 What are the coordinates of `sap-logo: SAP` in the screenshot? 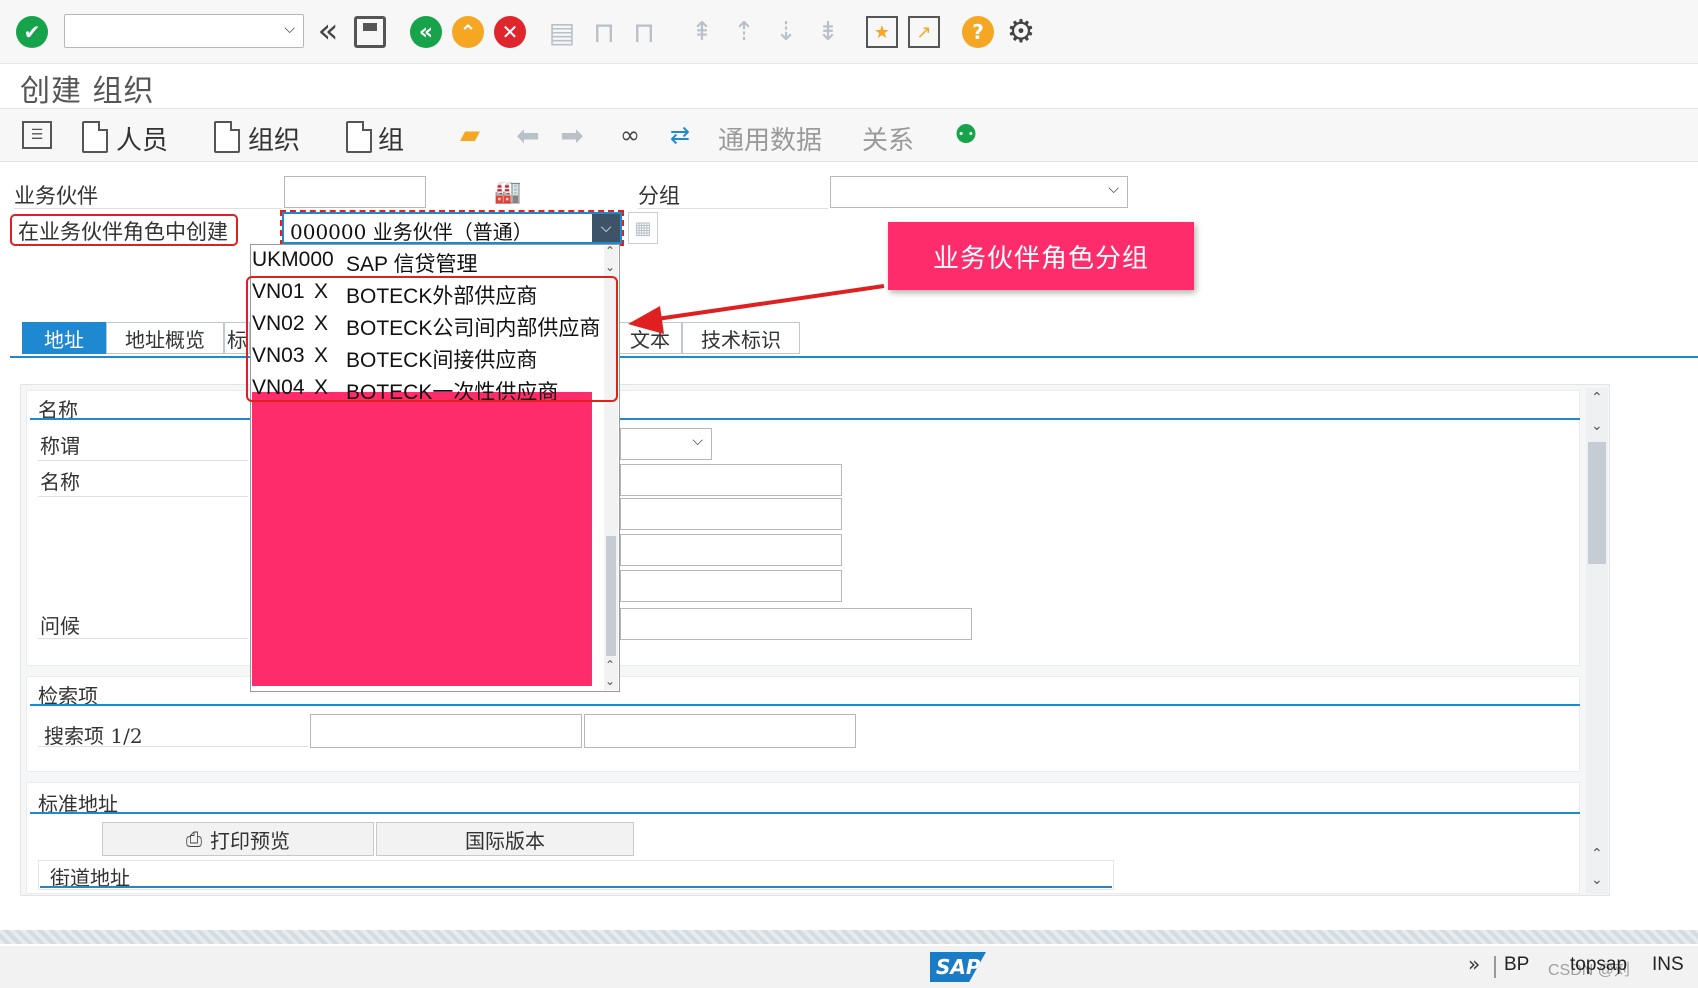 It's located at (958, 967).